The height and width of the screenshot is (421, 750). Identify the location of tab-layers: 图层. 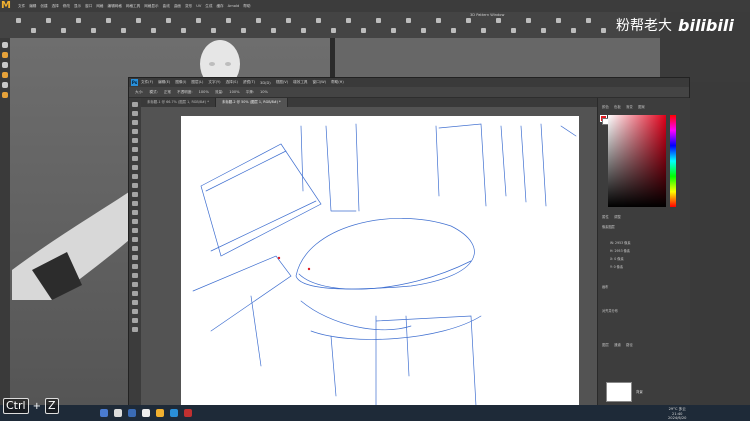
(605, 344).